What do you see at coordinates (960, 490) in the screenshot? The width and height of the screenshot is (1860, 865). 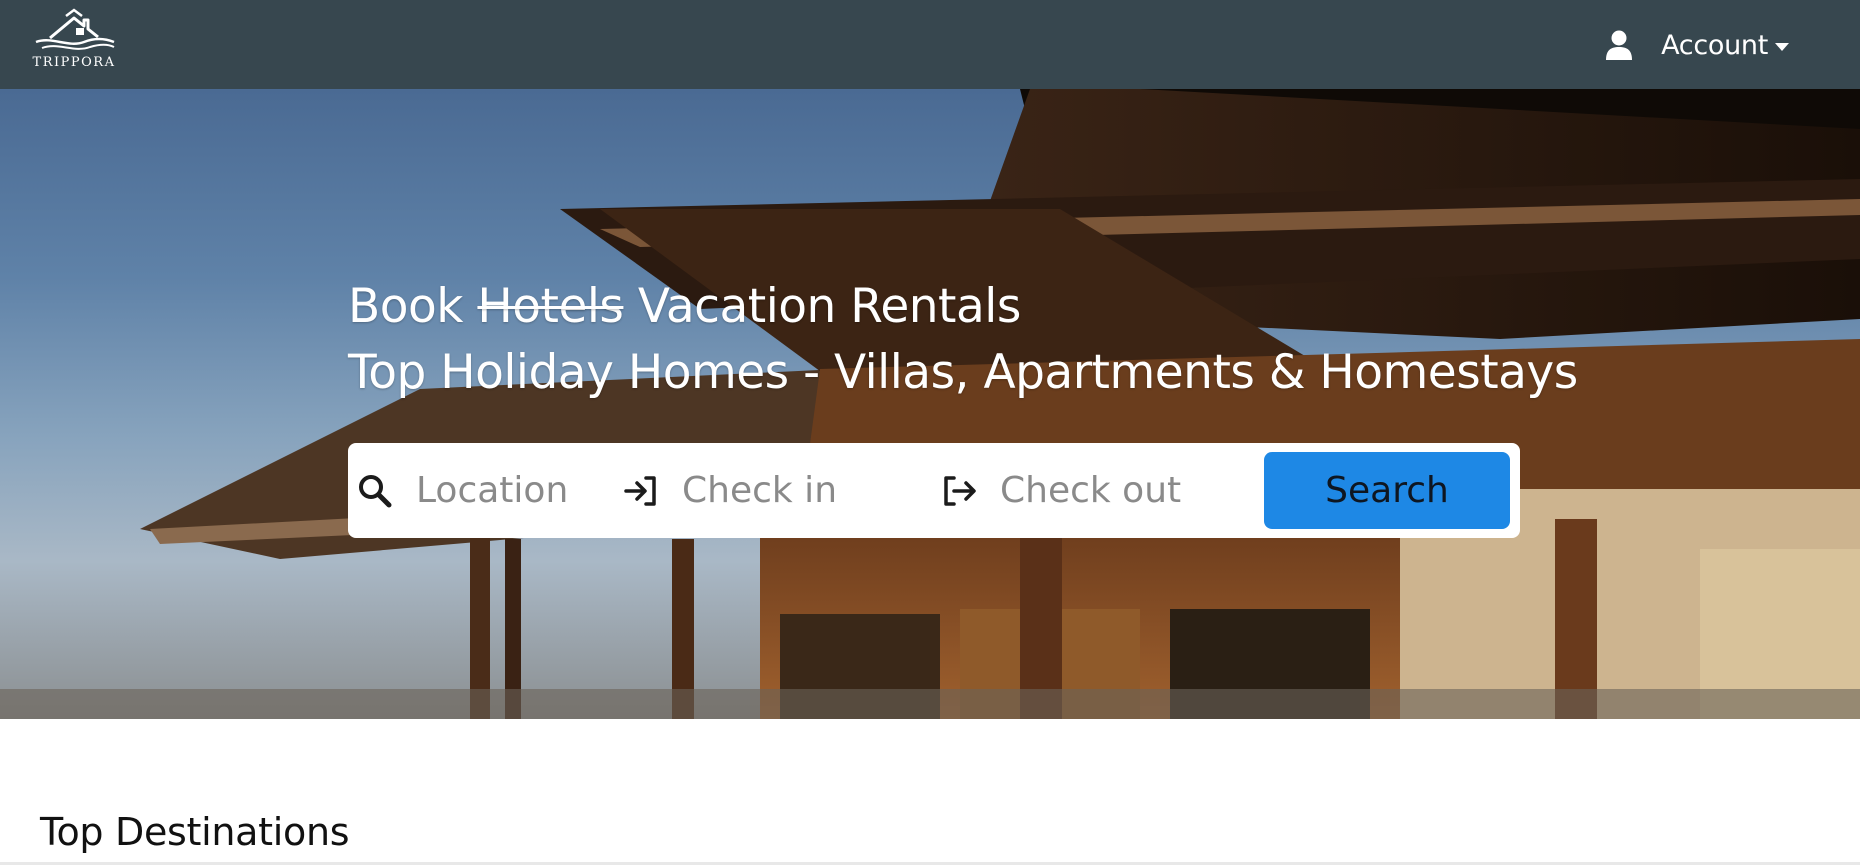 I see `sign-out-icon` at bounding box center [960, 490].